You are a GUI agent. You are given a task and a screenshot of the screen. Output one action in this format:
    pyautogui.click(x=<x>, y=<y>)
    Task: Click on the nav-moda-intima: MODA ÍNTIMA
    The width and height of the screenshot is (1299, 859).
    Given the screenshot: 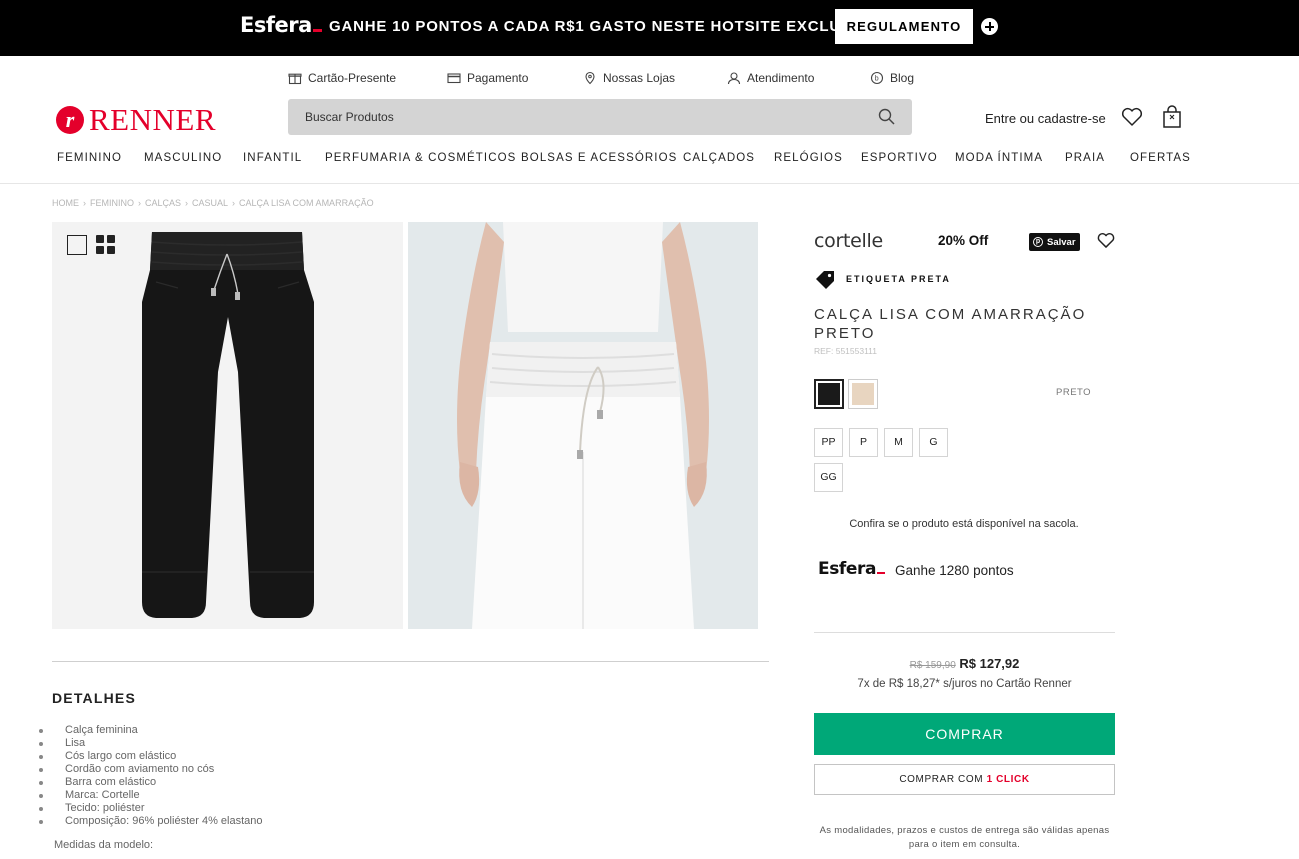 What is the action you would take?
    pyautogui.click(x=999, y=158)
    